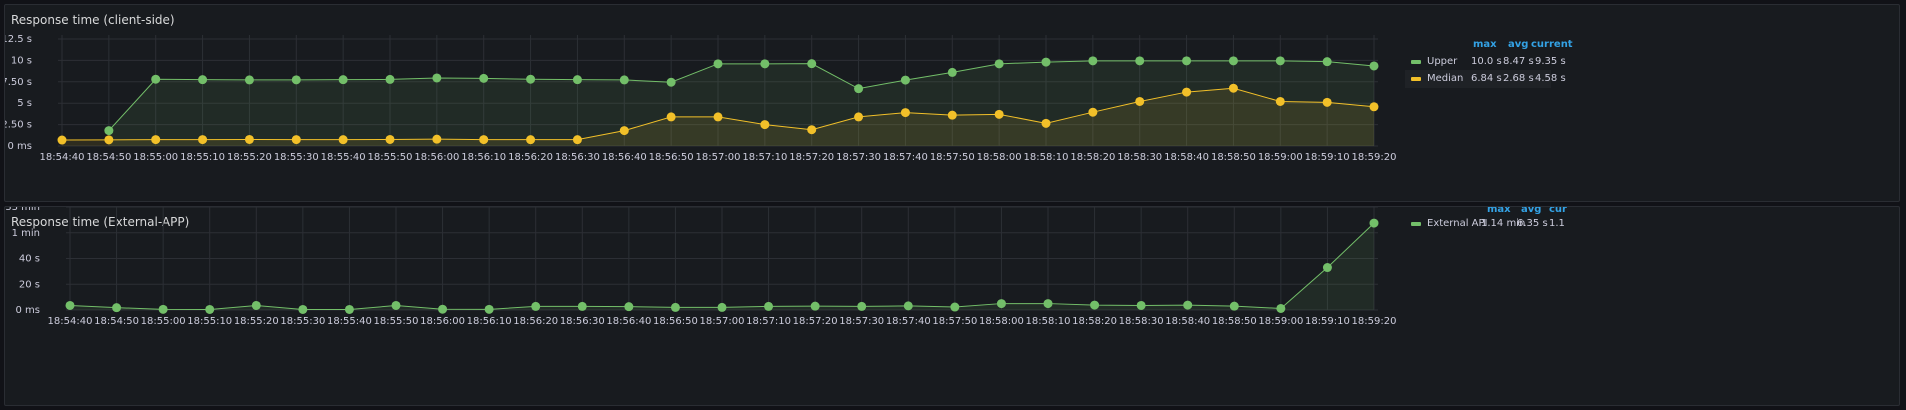  What do you see at coordinates (108, 157) in the screenshot?
I see `x-tick-label: 18:54:50` at bounding box center [108, 157].